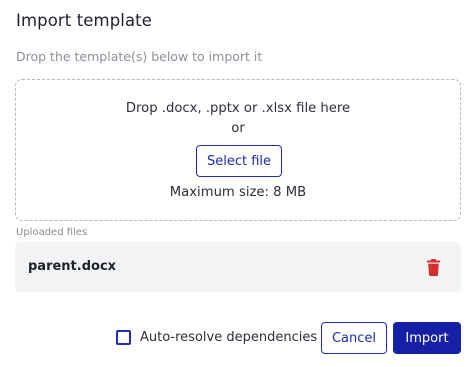 This screenshot has width=474, height=367. What do you see at coordinates (239, 161) in the screenshot?
I see `select-file-button: Select file` at bounding box center [239, 161].